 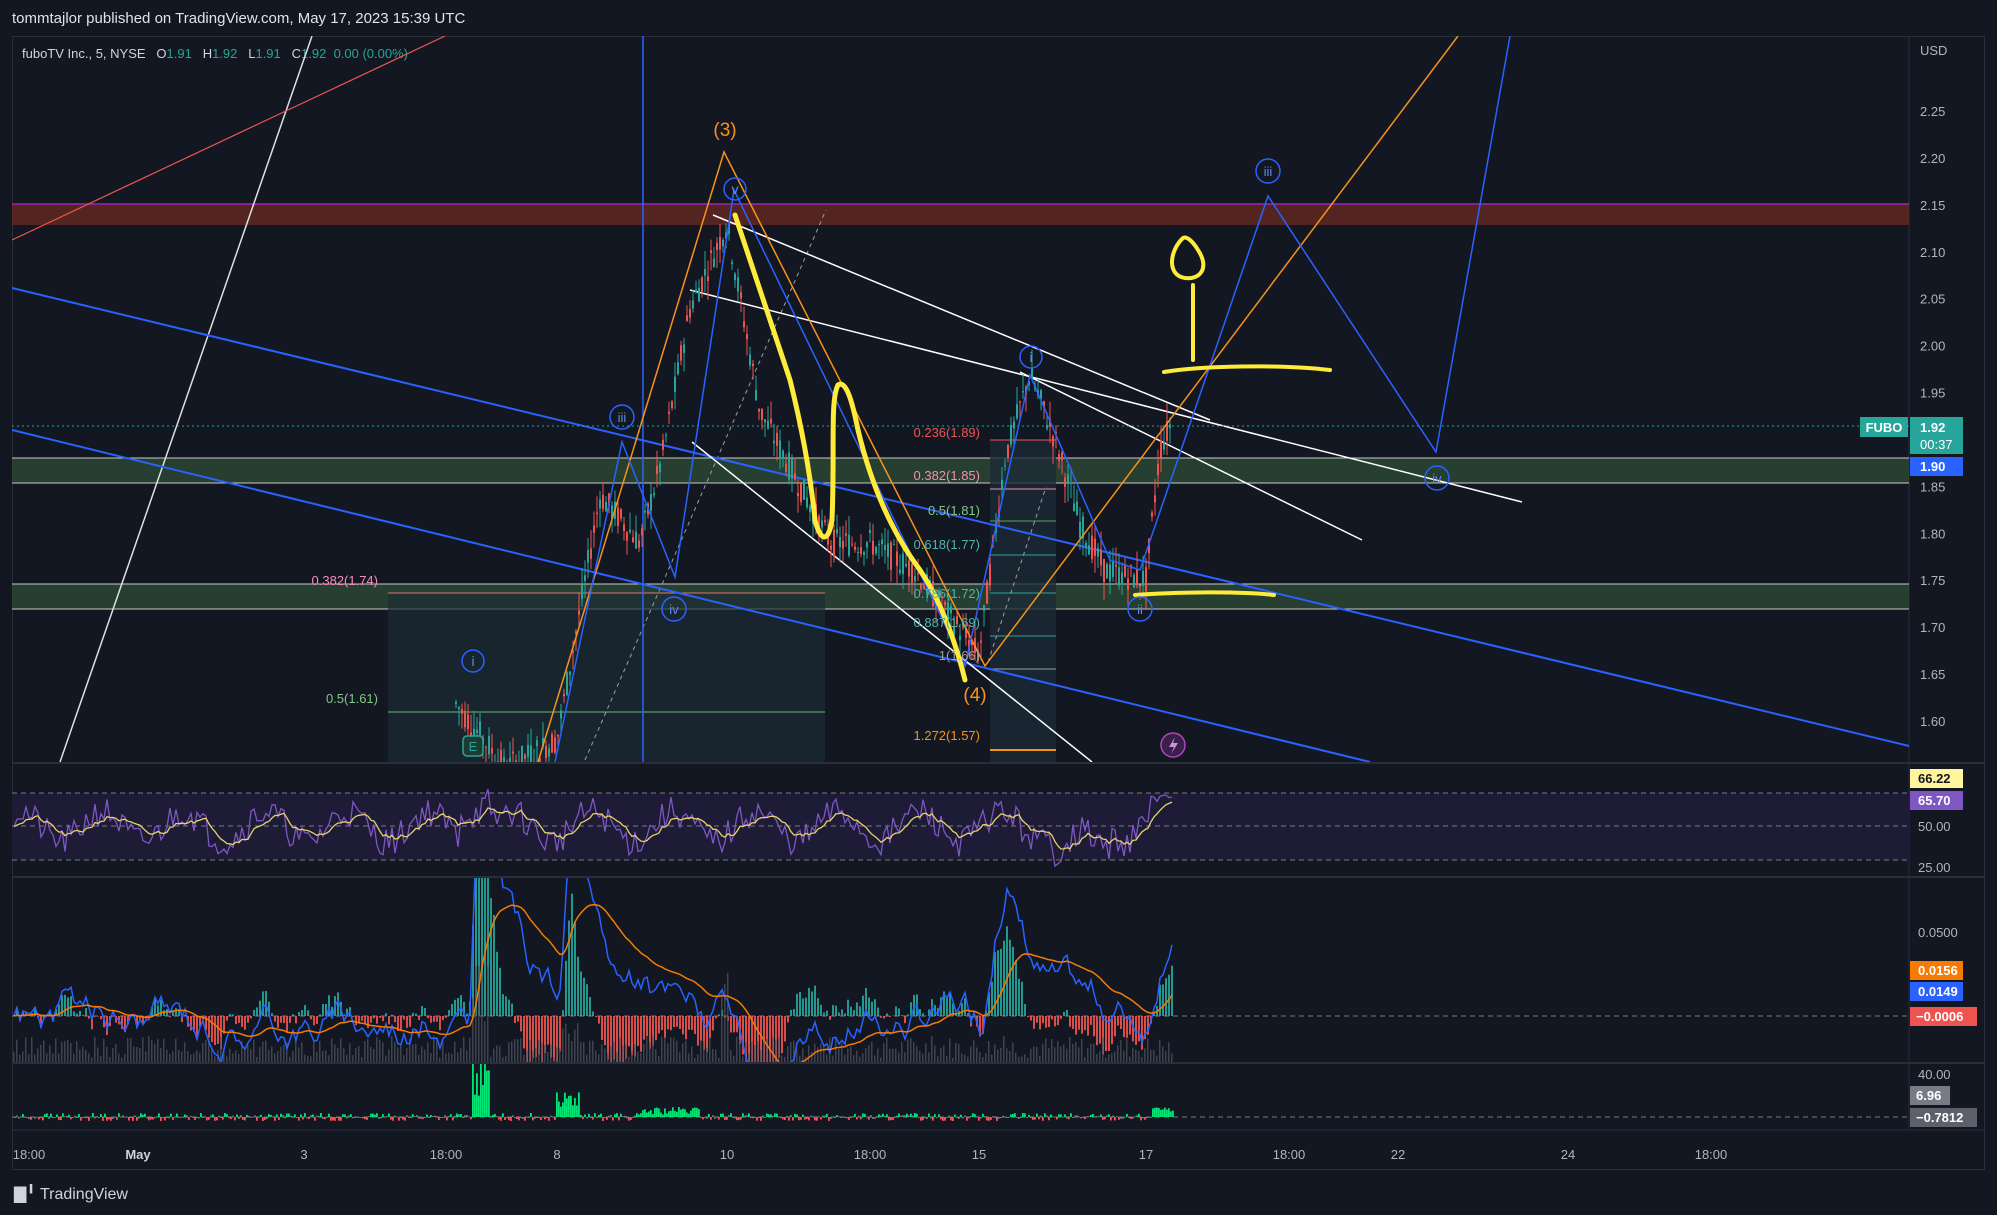 I want to click on fib-box-right, so click(x=1023, y=601).